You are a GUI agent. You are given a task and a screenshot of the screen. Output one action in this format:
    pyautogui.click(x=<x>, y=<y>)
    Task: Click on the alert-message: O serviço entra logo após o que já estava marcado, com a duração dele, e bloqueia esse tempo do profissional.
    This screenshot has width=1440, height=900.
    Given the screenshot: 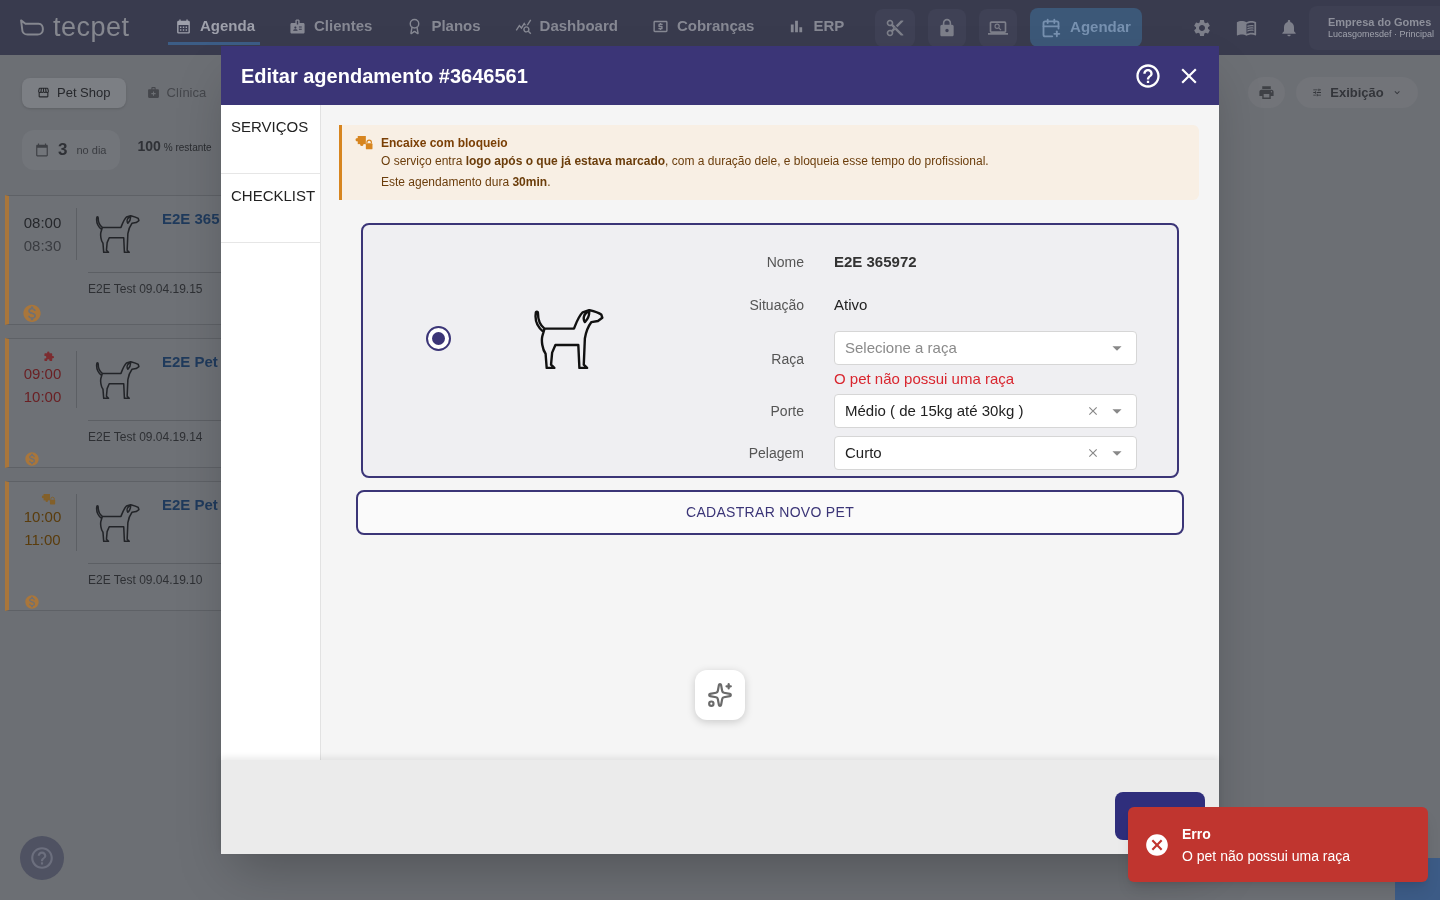 What is the action you would take?
    pyautogui.click(x=685, y=161)
    